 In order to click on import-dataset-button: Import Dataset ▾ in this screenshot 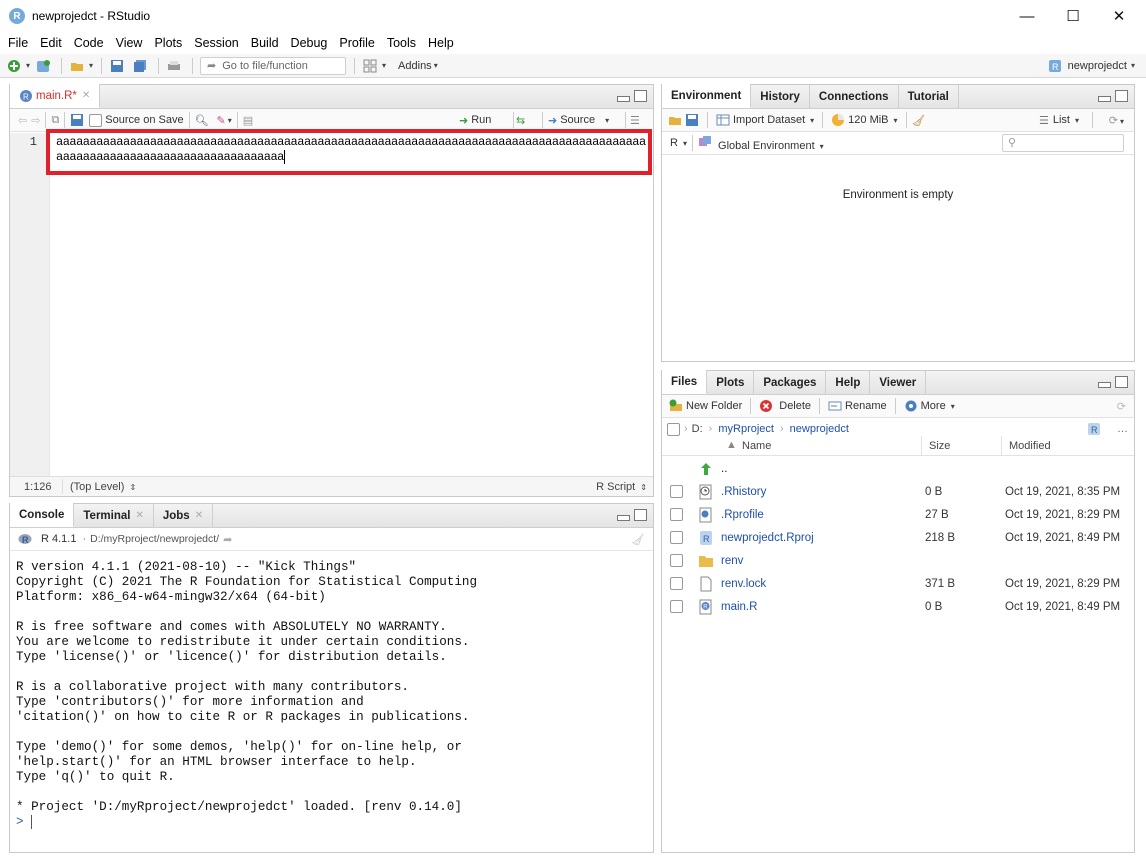, I will do `click(765, 120)`.